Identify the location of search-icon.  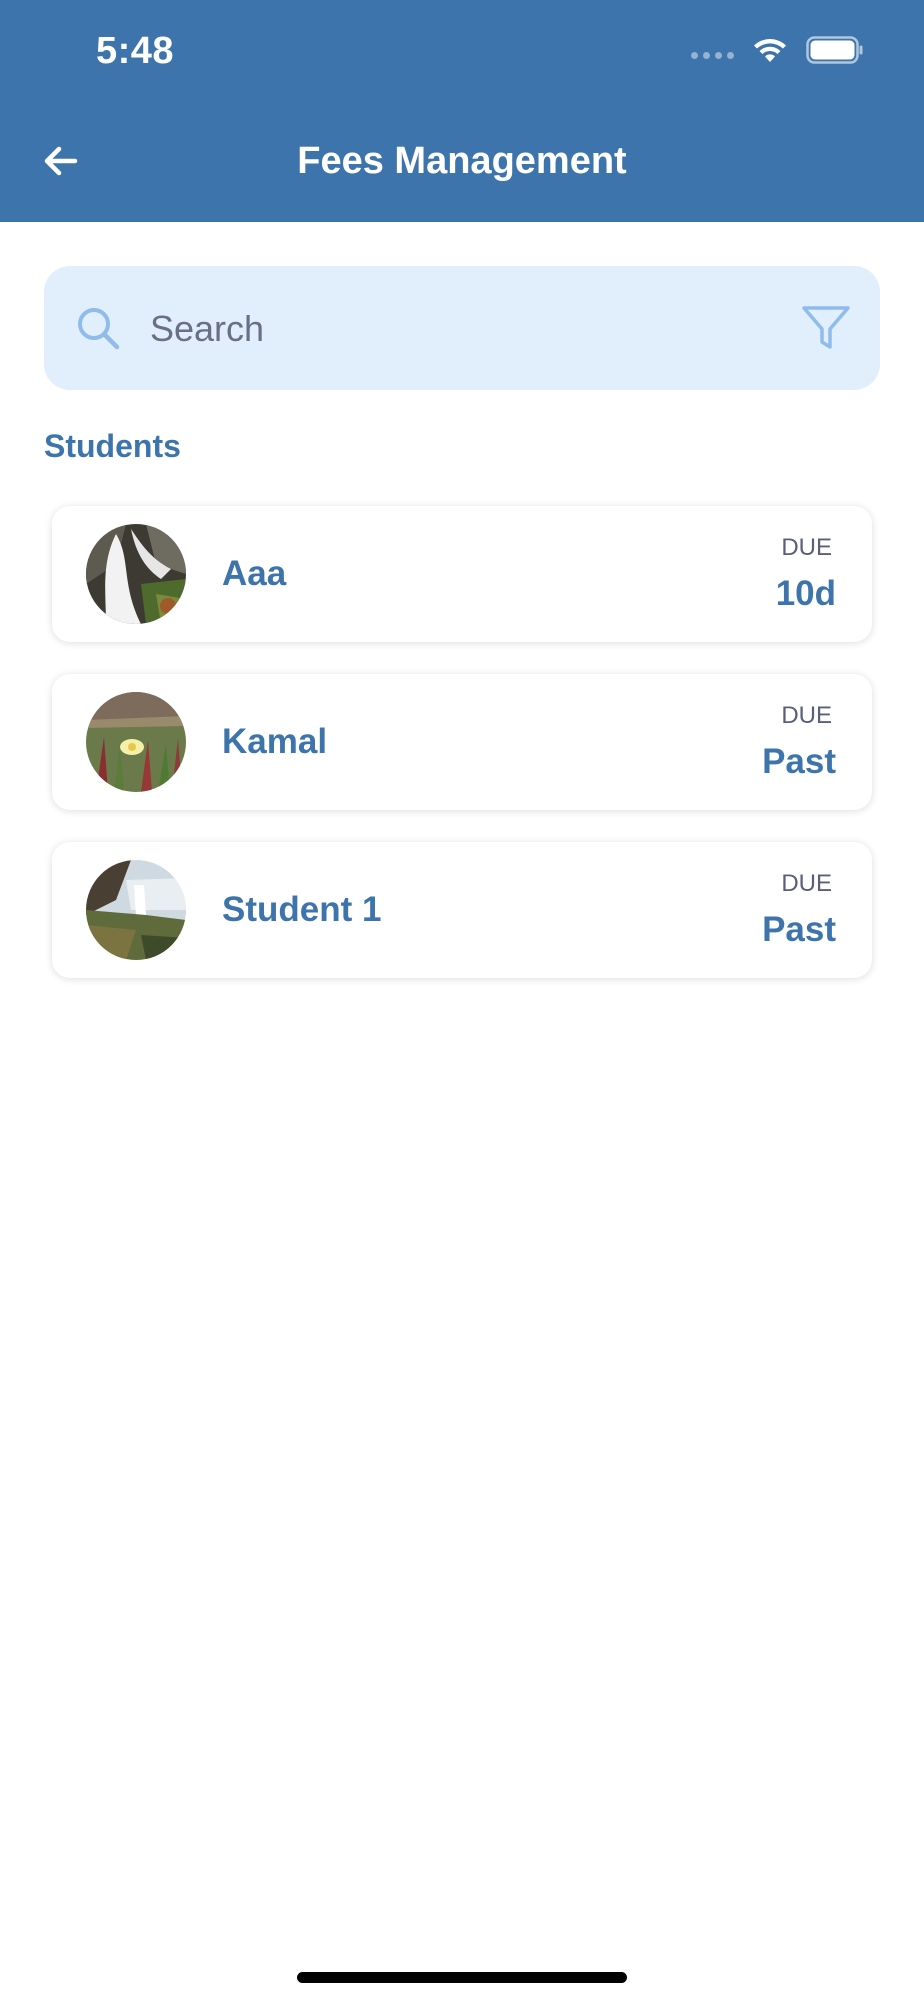
(99, 329).